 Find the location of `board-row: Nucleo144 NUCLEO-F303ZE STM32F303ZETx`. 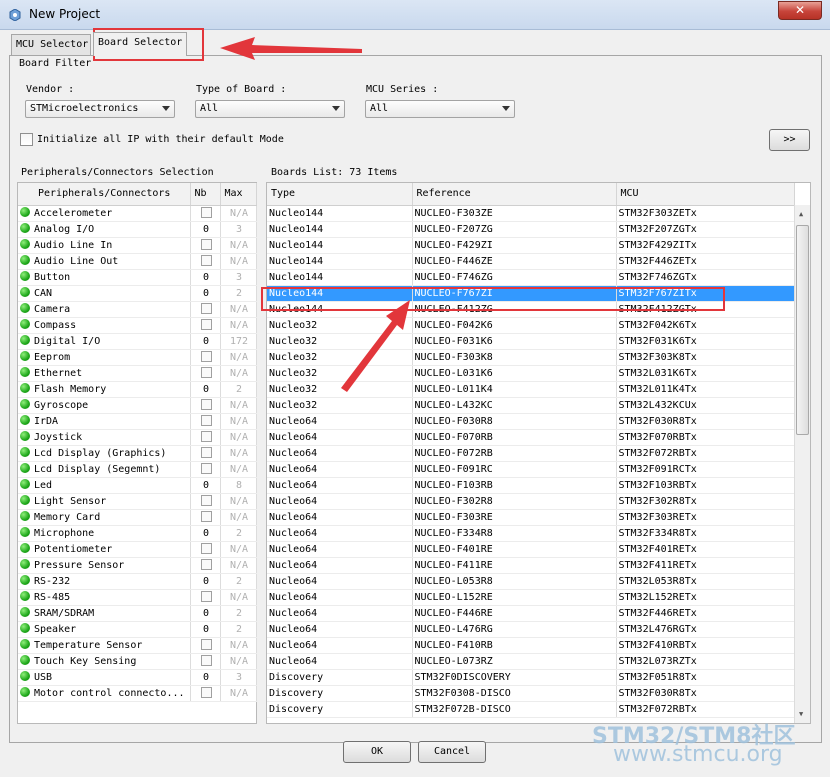

board-row: Nucleo144 NUCLEO-F303ZE STM32F303ZETx is located at coordinates (531, 213).